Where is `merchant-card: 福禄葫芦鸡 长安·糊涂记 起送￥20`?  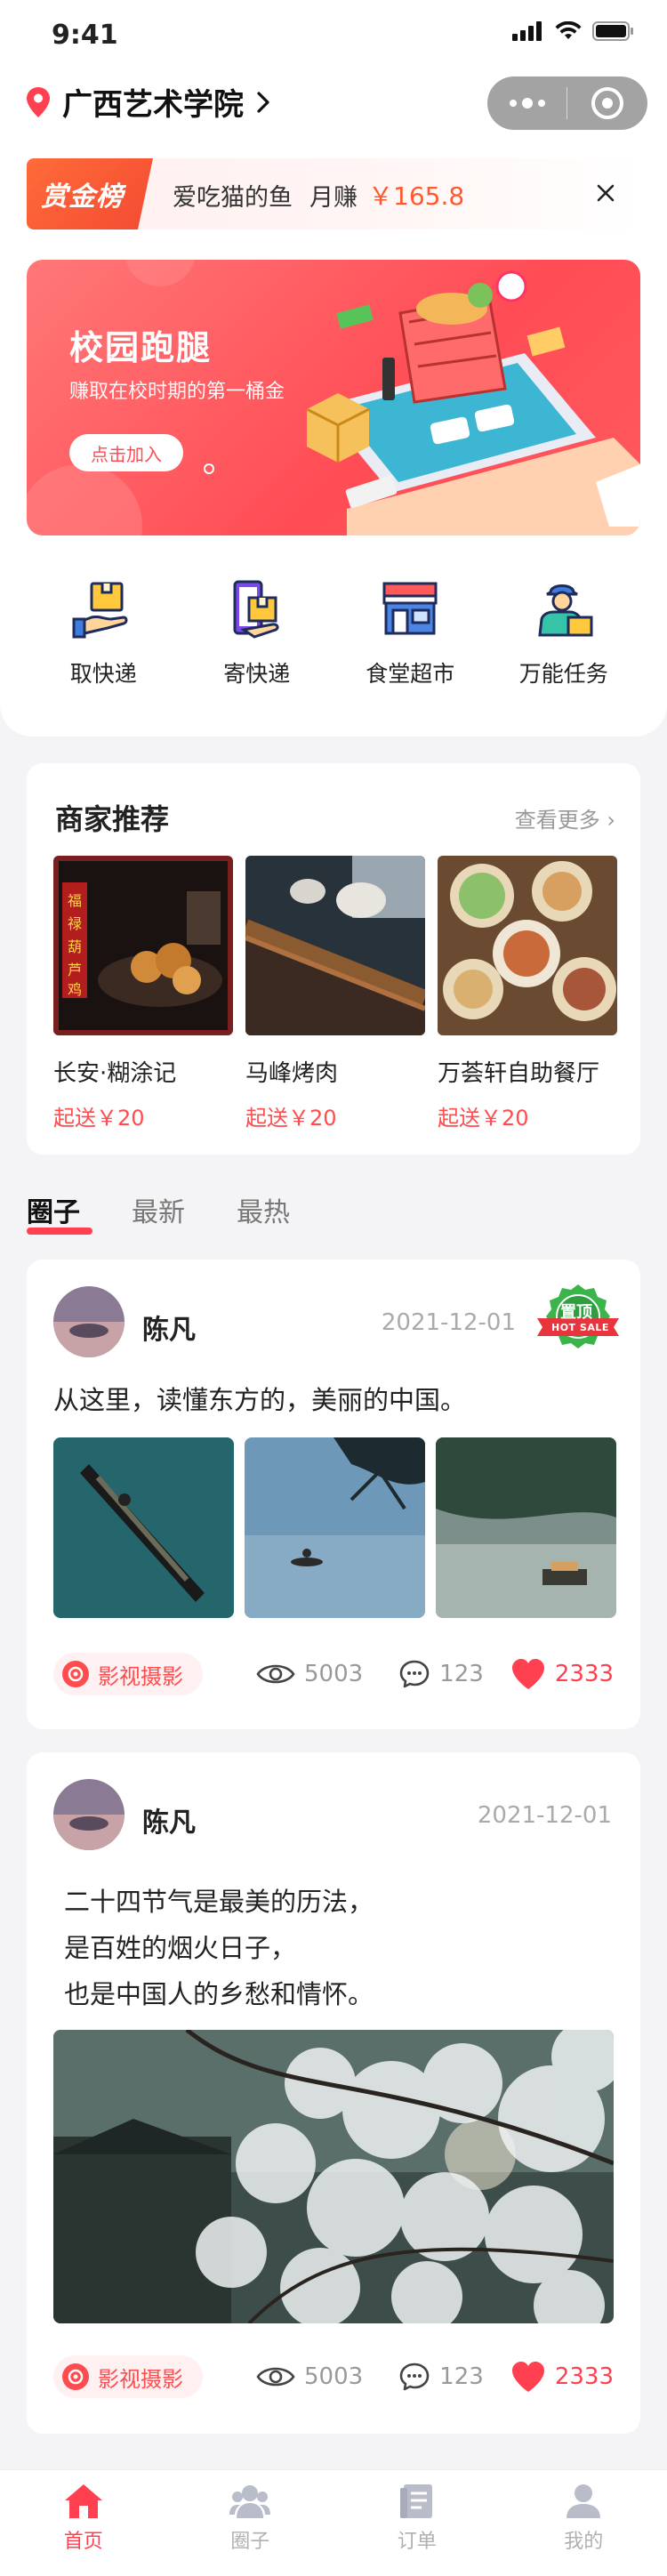
merchant-card: 福禄葫芦鸡 长安·糊涂记 起送￥20 is located at coordinates (143, 993).